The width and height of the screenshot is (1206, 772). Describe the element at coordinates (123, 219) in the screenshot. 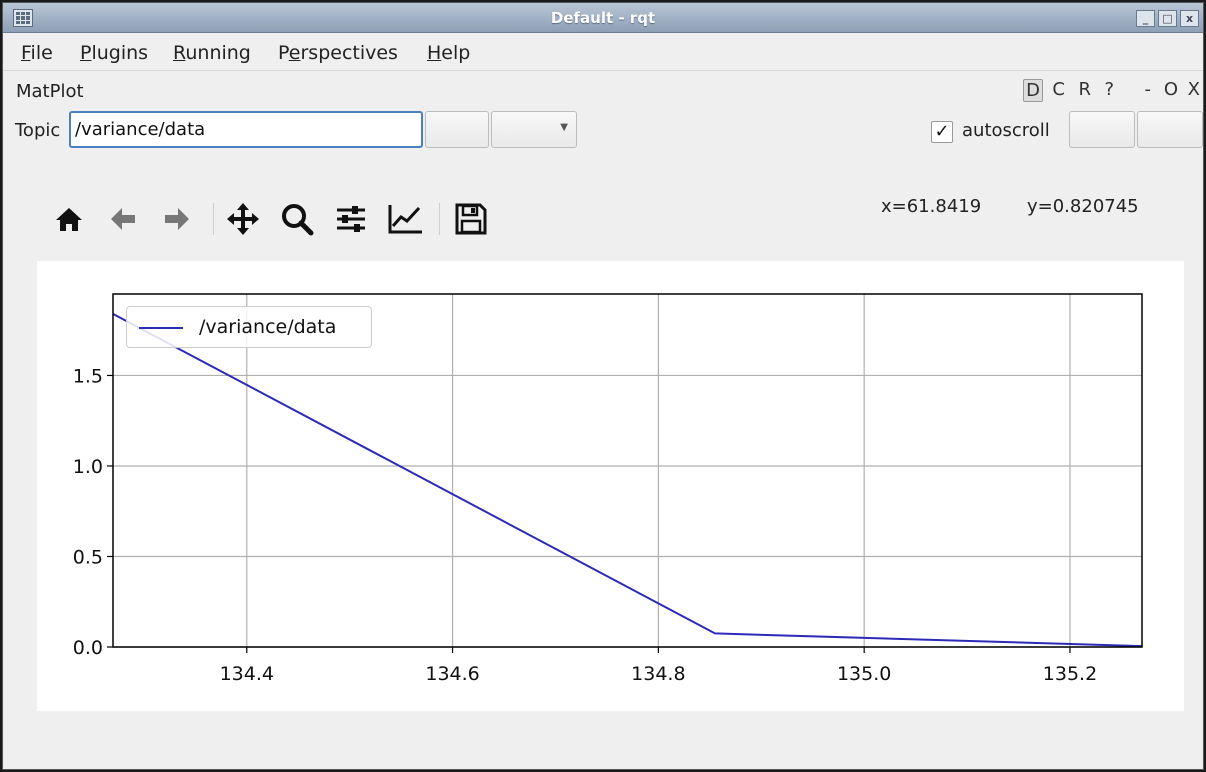

I see `back-arrow-icon` at that location.